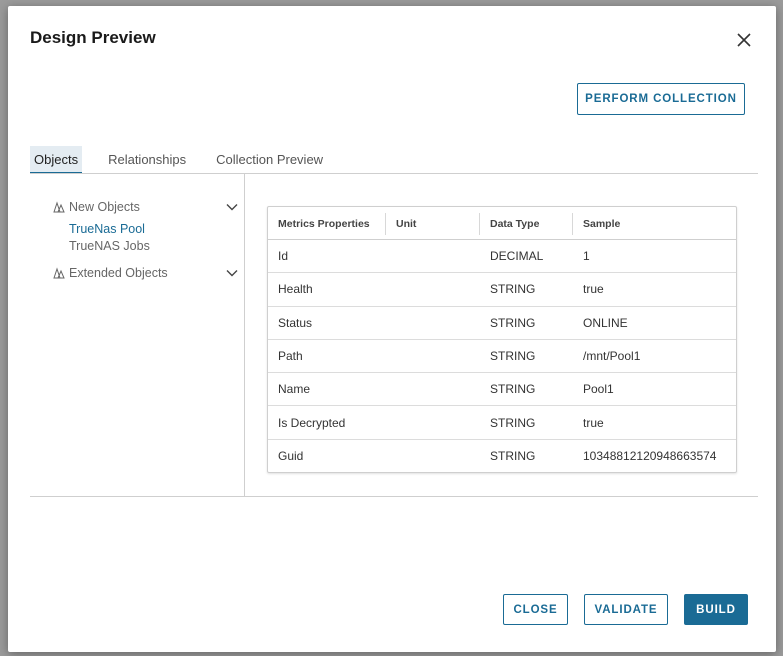 The height and width of the screenshot is (656, 783). I want to click on cell-sample: ONLINE, so click(605, 322).